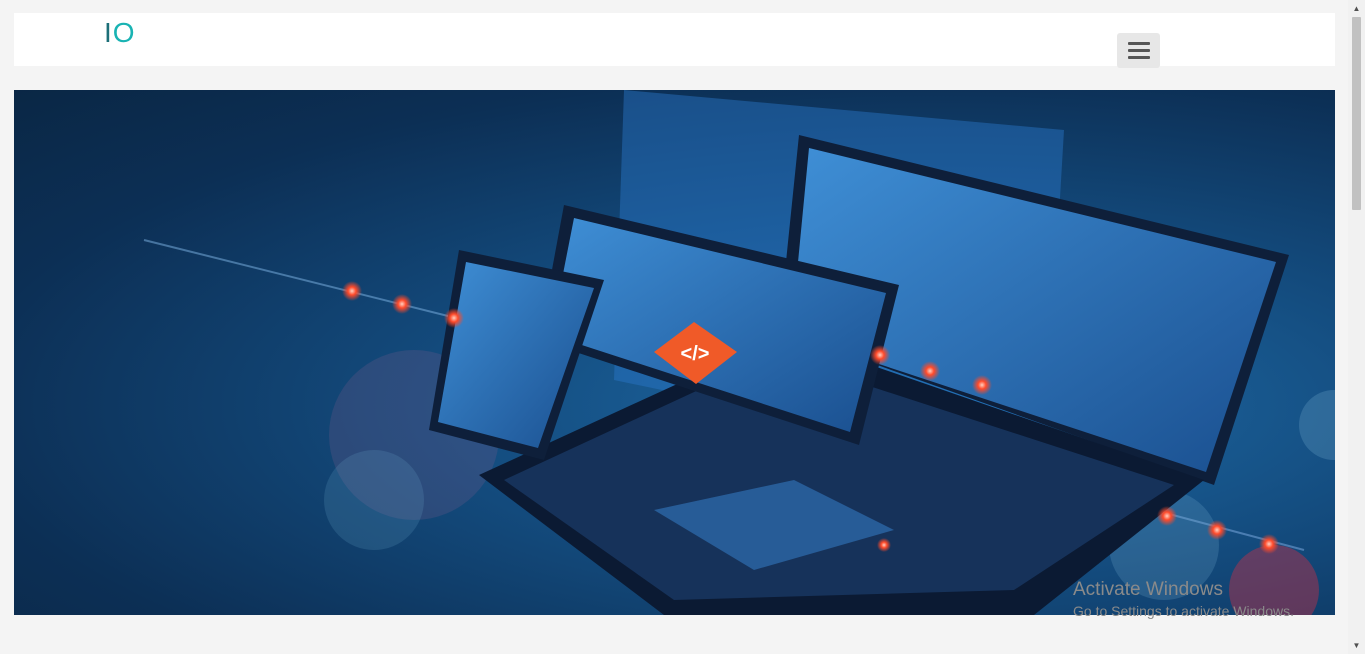 The width and height of the screenshot is (1365, 654). Describe the element at coordinates (1356, 8) in the screenshot. I see `chevron-up-icon: ▲` at that location.